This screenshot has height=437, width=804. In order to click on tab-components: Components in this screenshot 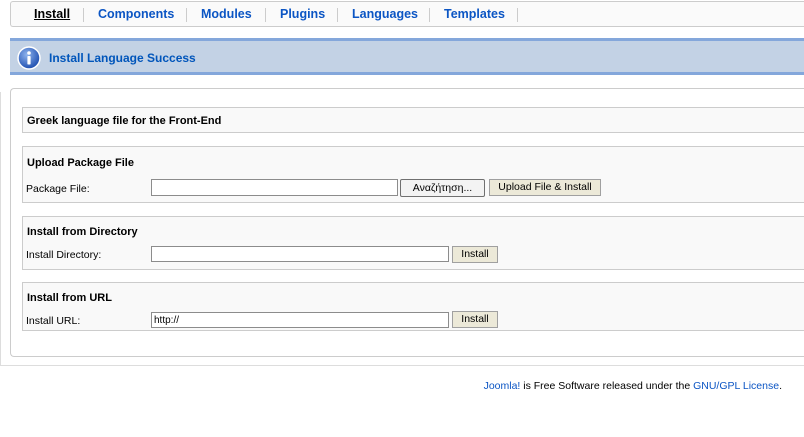, I will do `click(136, 14)`.